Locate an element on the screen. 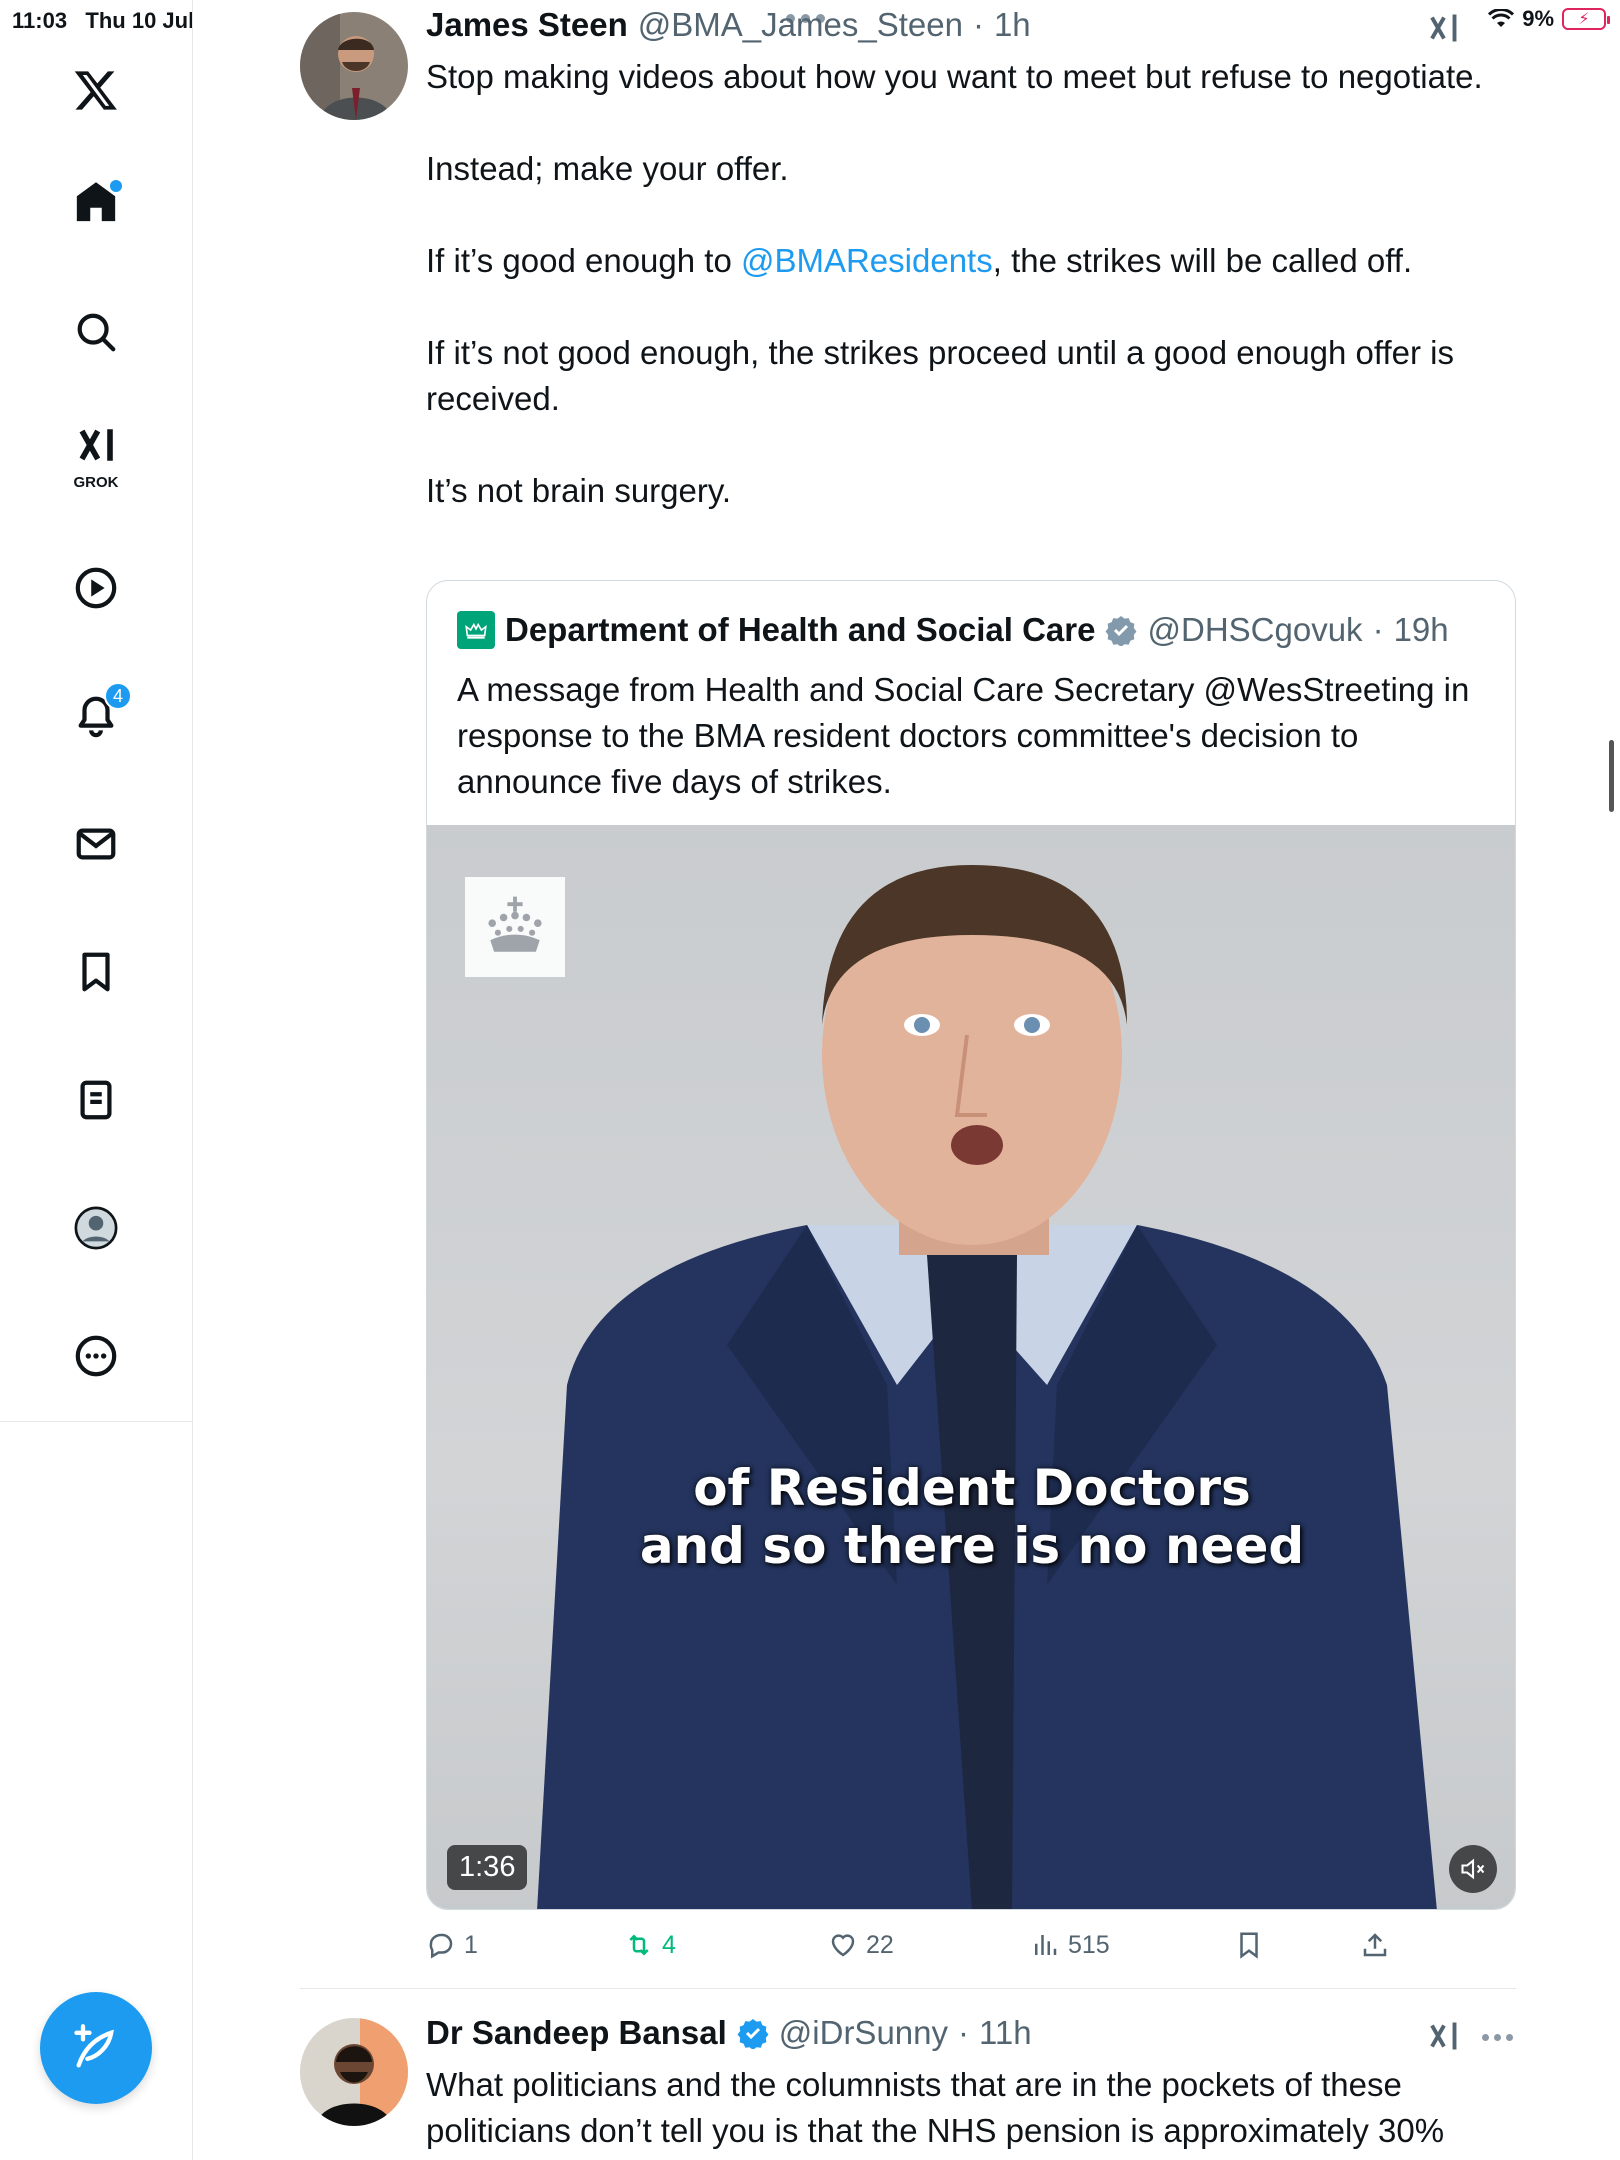  gov-crown-logo-icon is located at coordinates (476, 630).